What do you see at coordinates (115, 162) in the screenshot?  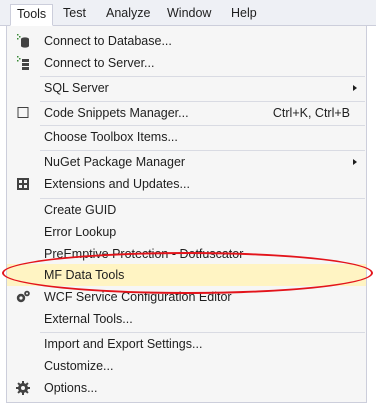 I see `menu-item-label: NuGet Package Manager` at bounding box center [115, 162].